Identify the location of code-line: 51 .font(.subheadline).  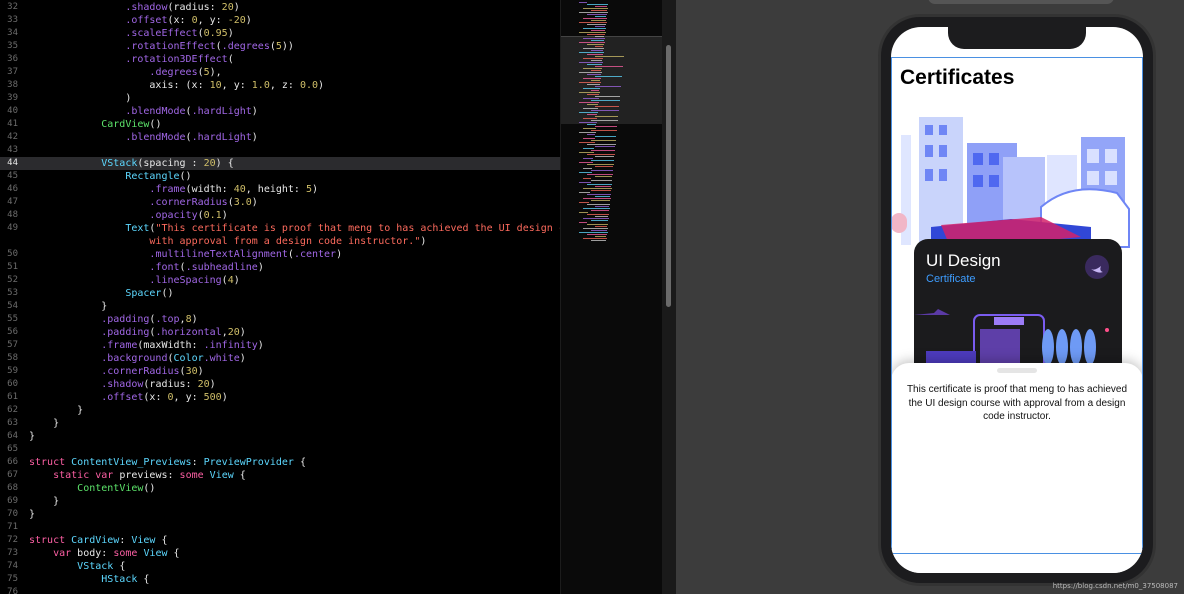
(280, 267).